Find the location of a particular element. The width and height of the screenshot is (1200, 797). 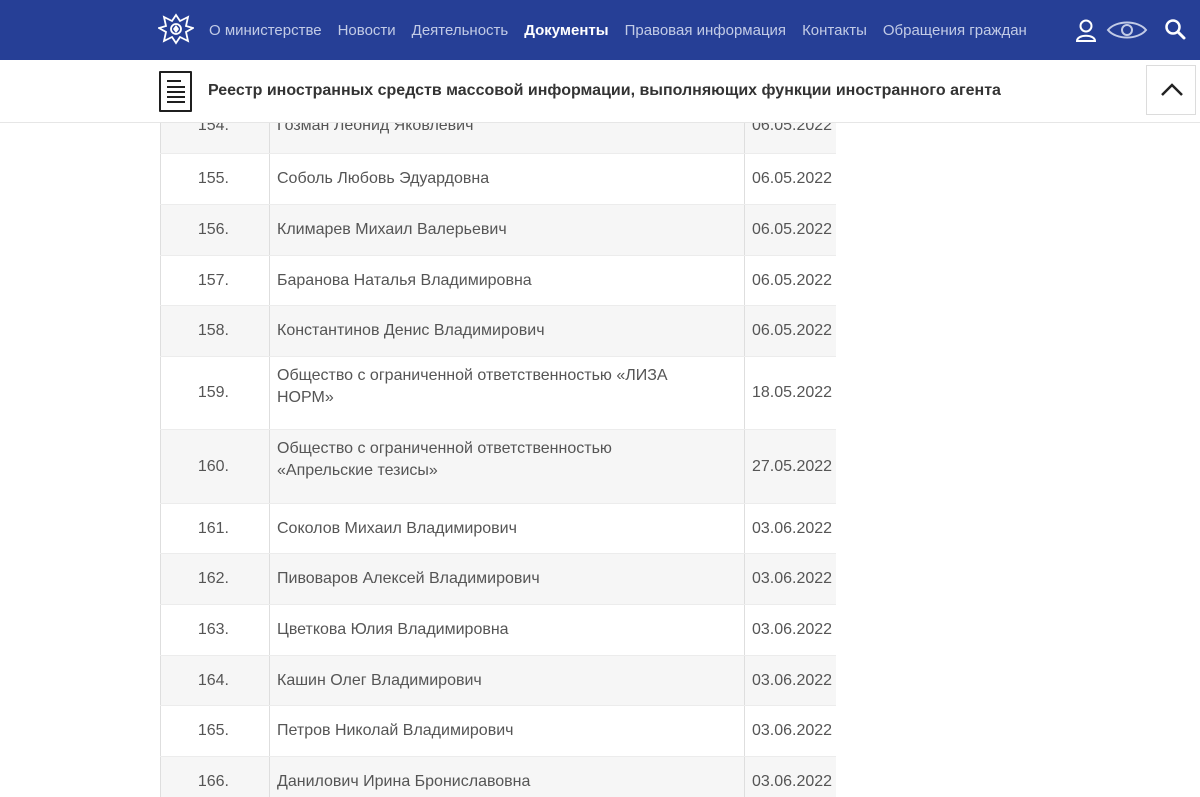

row-date: 18.05.2022 is located at coordinates (792, 392).